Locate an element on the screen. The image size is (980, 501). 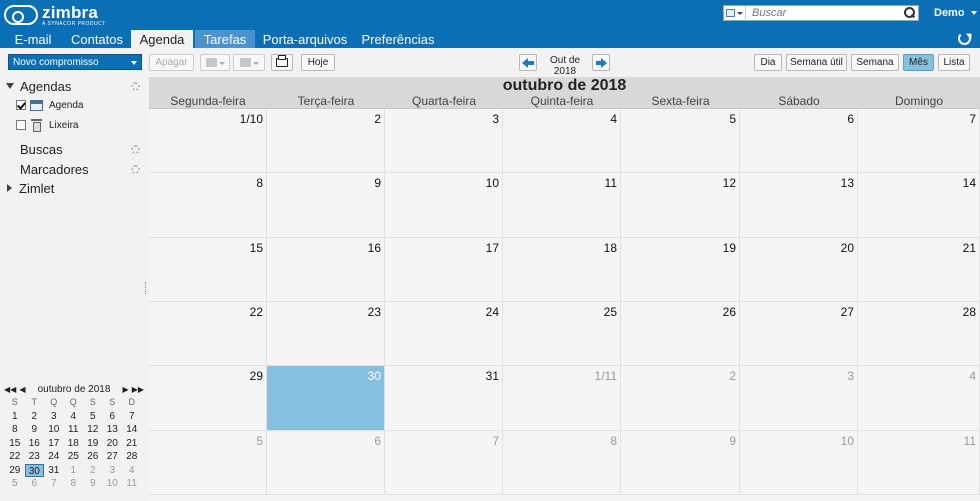
mini-calendar-day: 21 is located at coordinates (132, 444).